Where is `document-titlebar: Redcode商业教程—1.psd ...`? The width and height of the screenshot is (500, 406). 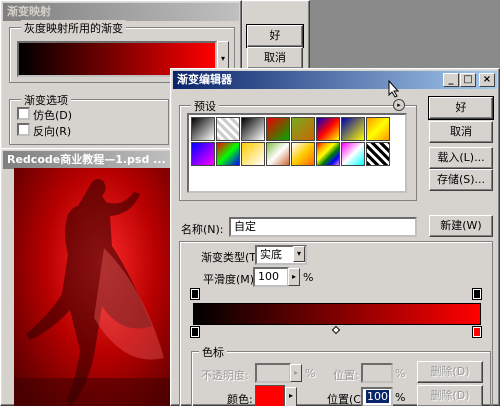
document-titlebar: Redcode商业教程—1.psd ... is located at coordinates (88, 160).